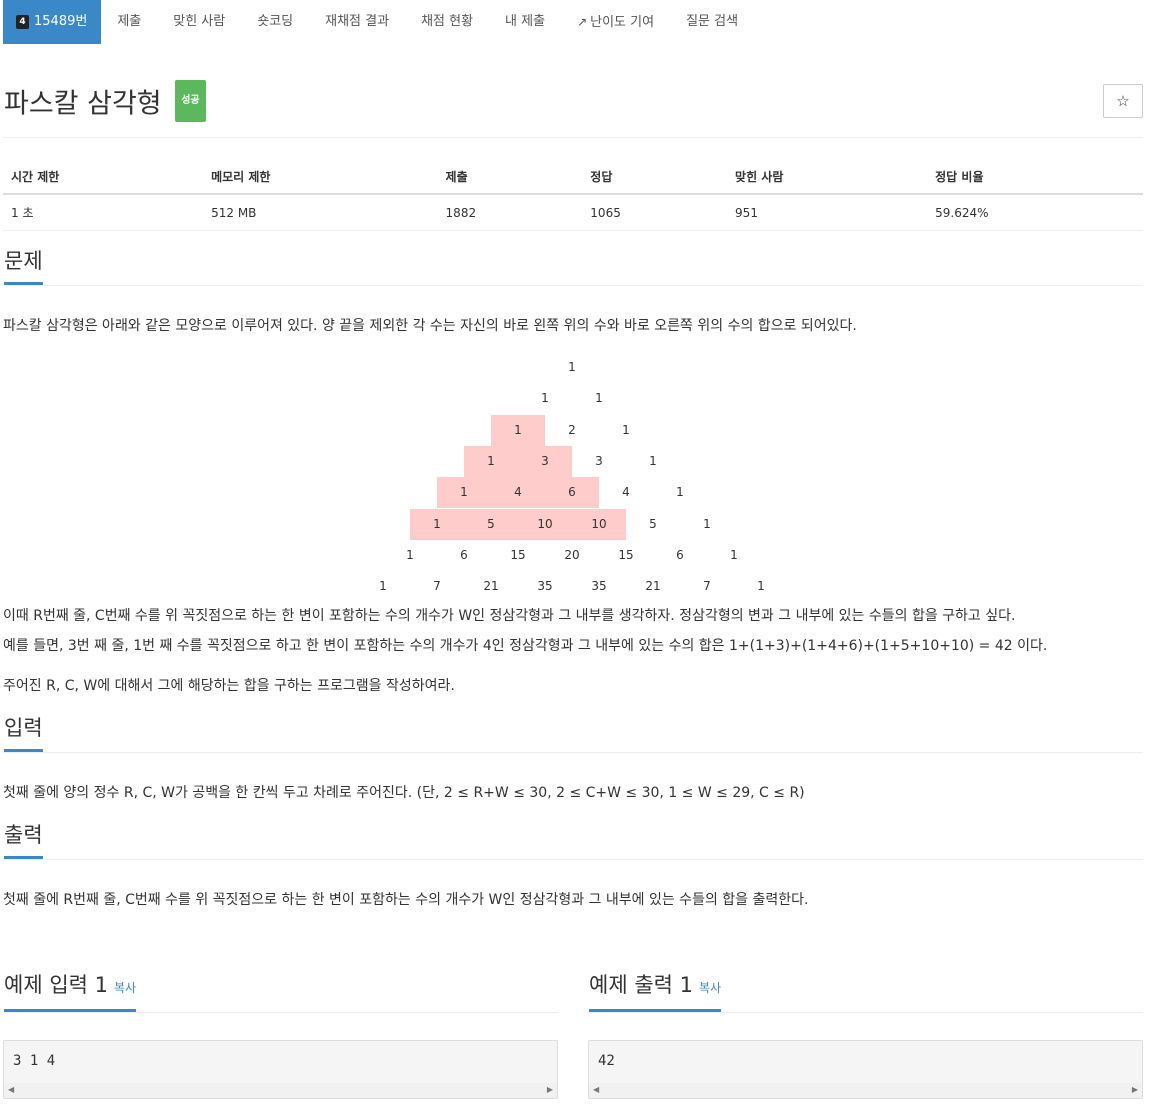 This screenshot has height=1107, width=1149. What do you see at coordinates (606, 1061) in the screenshot?
I see `sample-output-value: 42` at bounding box center [606, 1061].